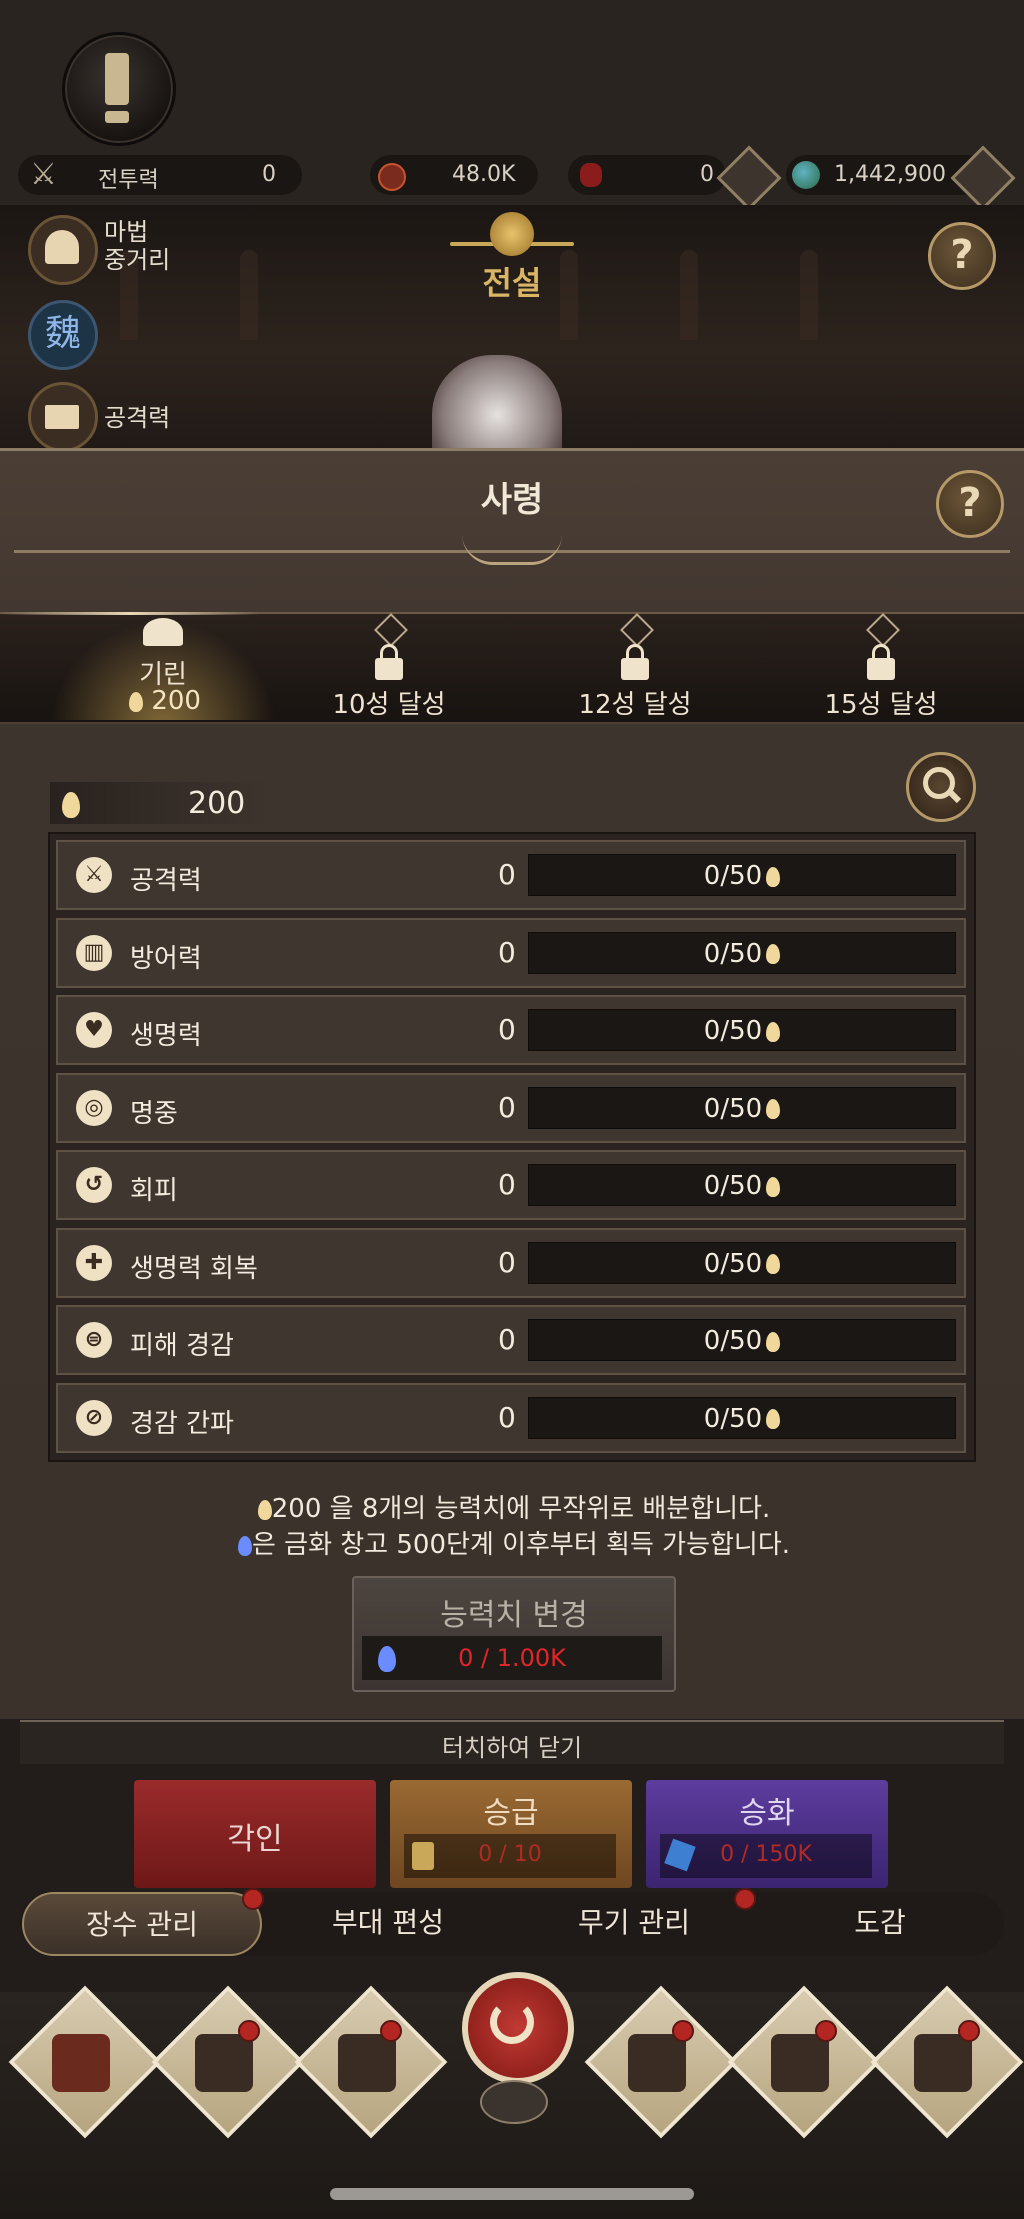 The width and height of the screenshot is (1024, 2219). I want to click on compass-icon, so click(392, 177).